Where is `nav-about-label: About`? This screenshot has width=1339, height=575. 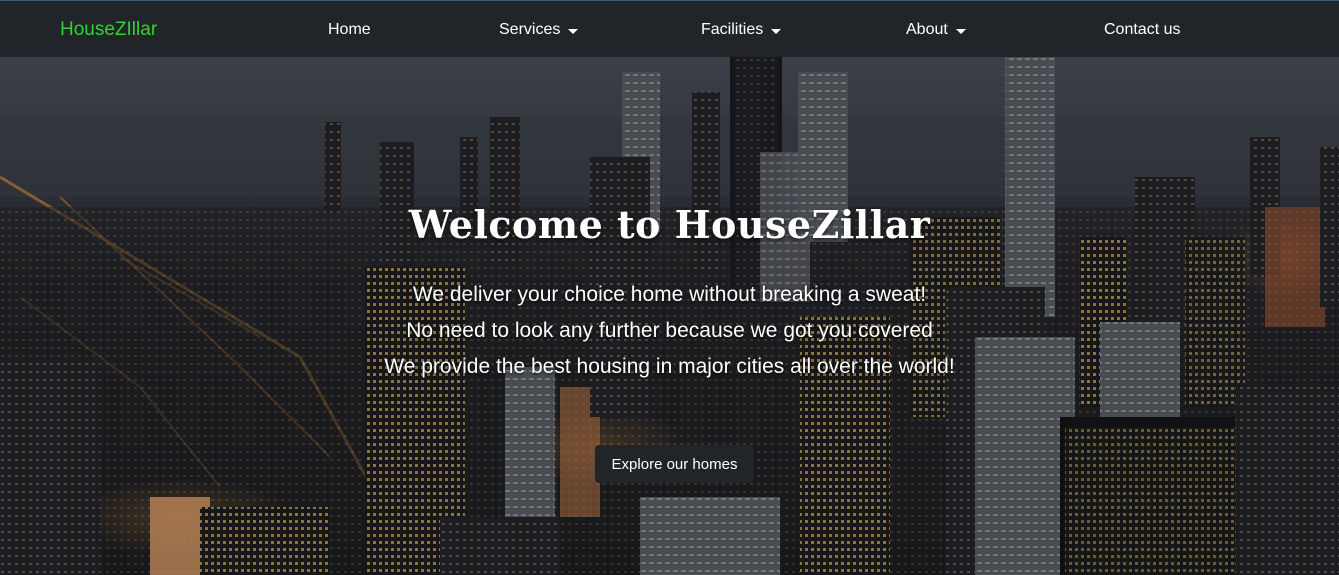 nav-about-label: About is located at coordinates (927, 29).